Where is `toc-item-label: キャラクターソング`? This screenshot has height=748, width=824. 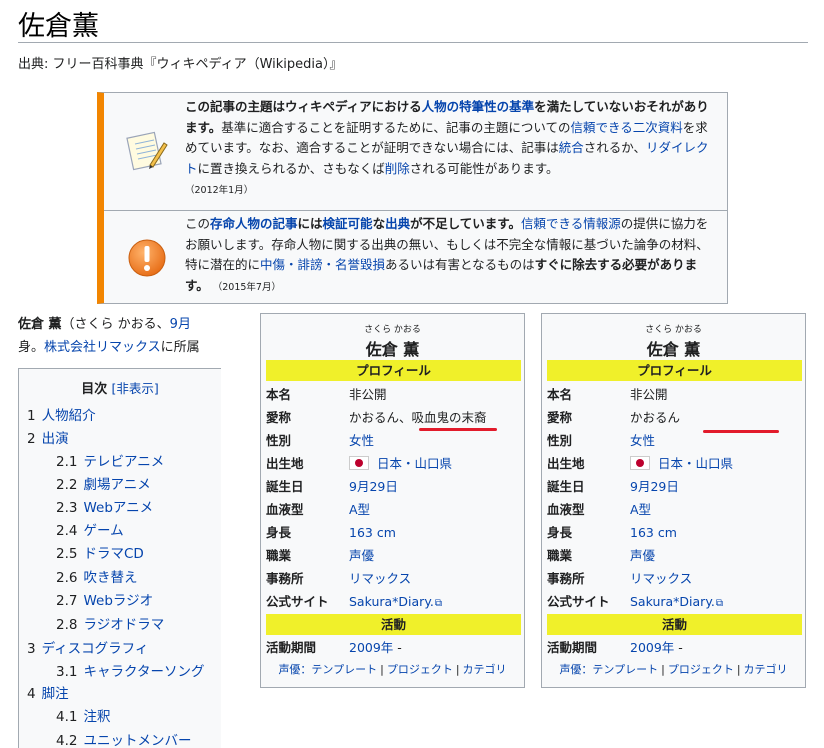
toc-item-label: キャラクターソング is located at coordinates (143, 672).